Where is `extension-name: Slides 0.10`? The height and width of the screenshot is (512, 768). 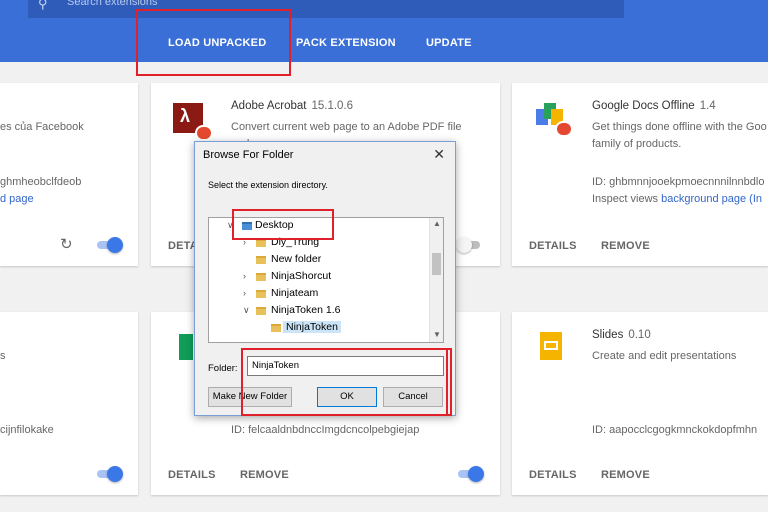 extension-name: Slides 0.10 is located at coordinates (621, 335).